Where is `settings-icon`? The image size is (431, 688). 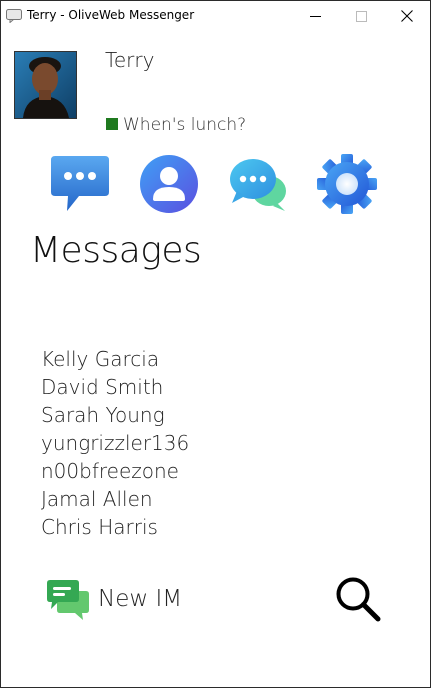
settings-icon is located at coordinates (347, 184).